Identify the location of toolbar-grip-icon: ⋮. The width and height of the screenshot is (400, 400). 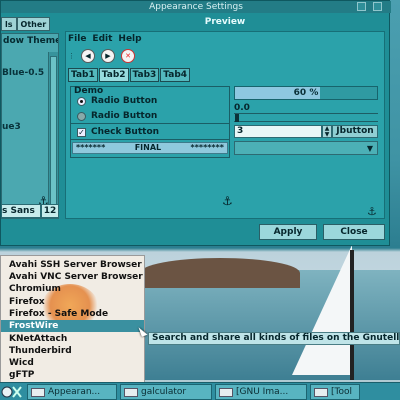
(71, 56).